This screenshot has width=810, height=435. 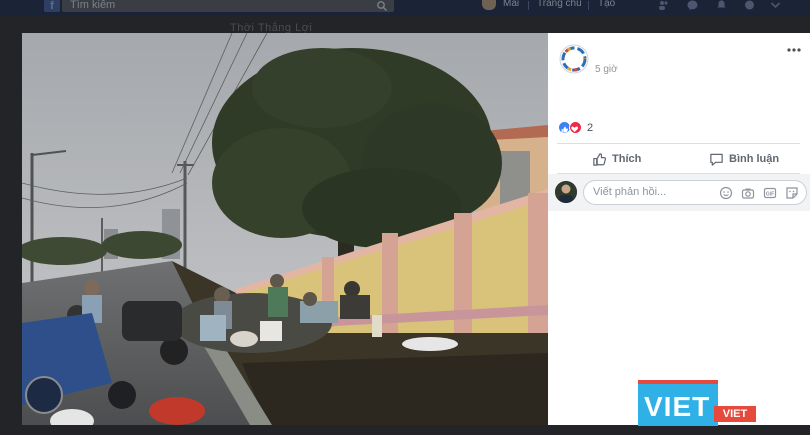 I want to click on more-options-icon, so click(x=794, y=50).